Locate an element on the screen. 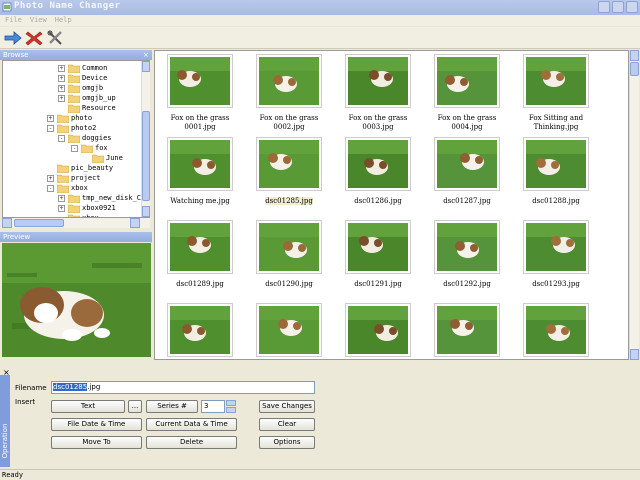 This screenshot has width=640, height=480. tree-vertical-scrollbar is located at coordinates (145, 139).